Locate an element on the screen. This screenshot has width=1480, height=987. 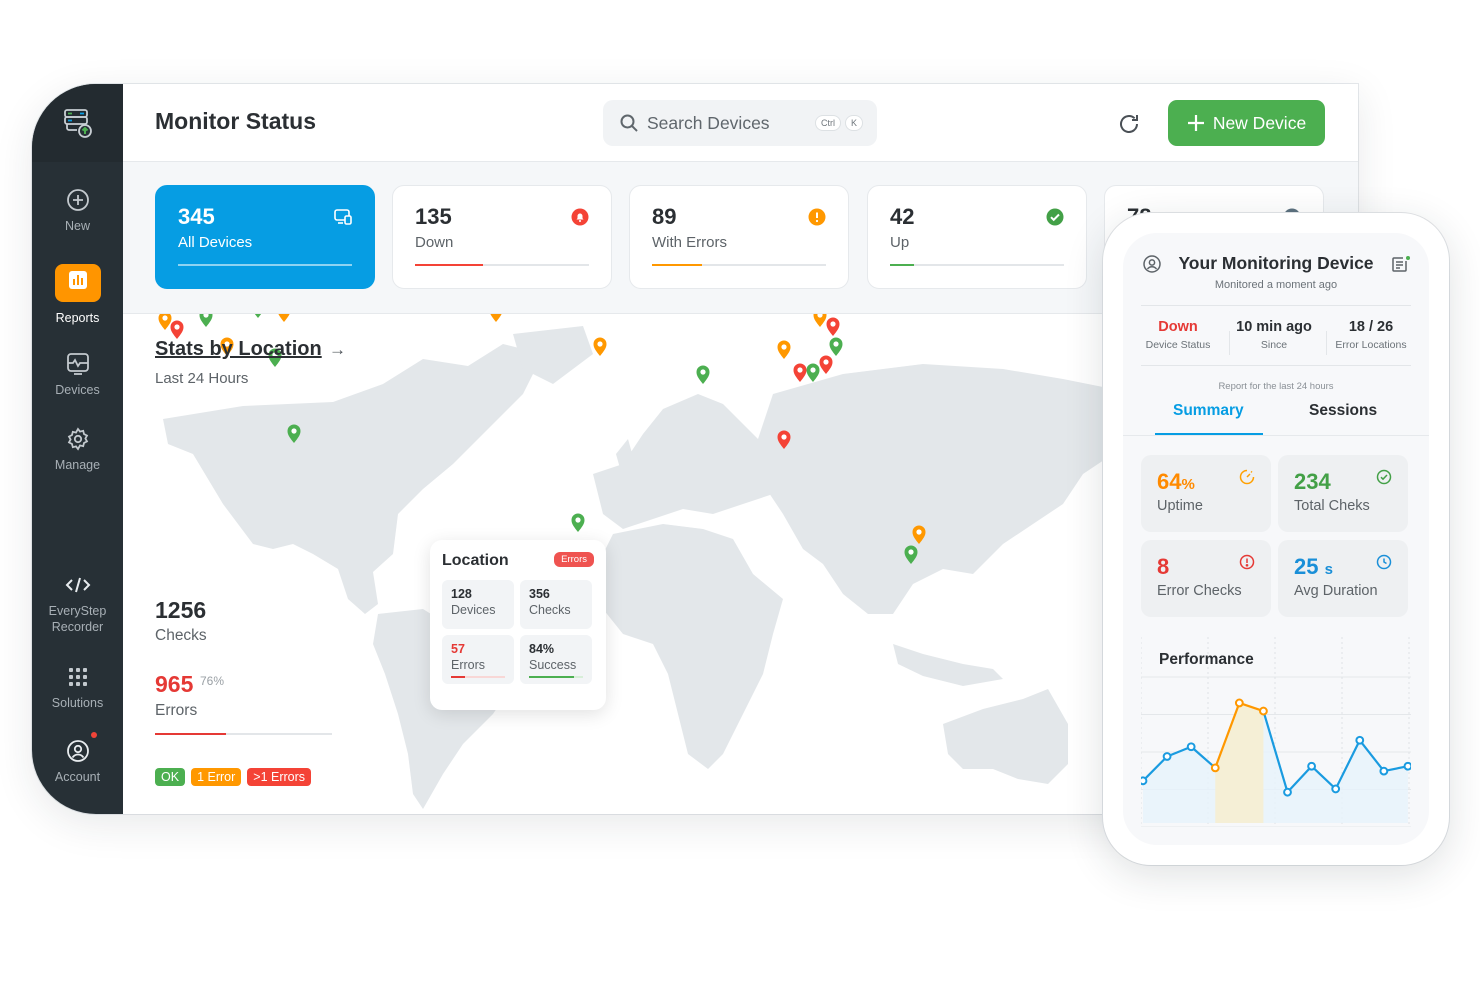
performance-chart: Performance is located at coordinates (1275, 732).